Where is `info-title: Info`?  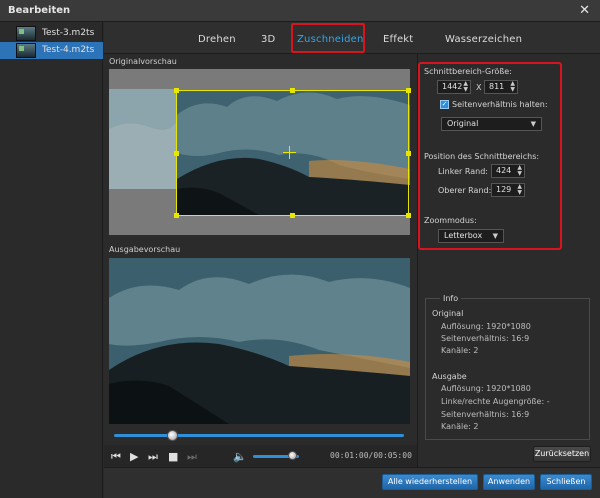
info-title: Info is located at coordinates (451, 298).